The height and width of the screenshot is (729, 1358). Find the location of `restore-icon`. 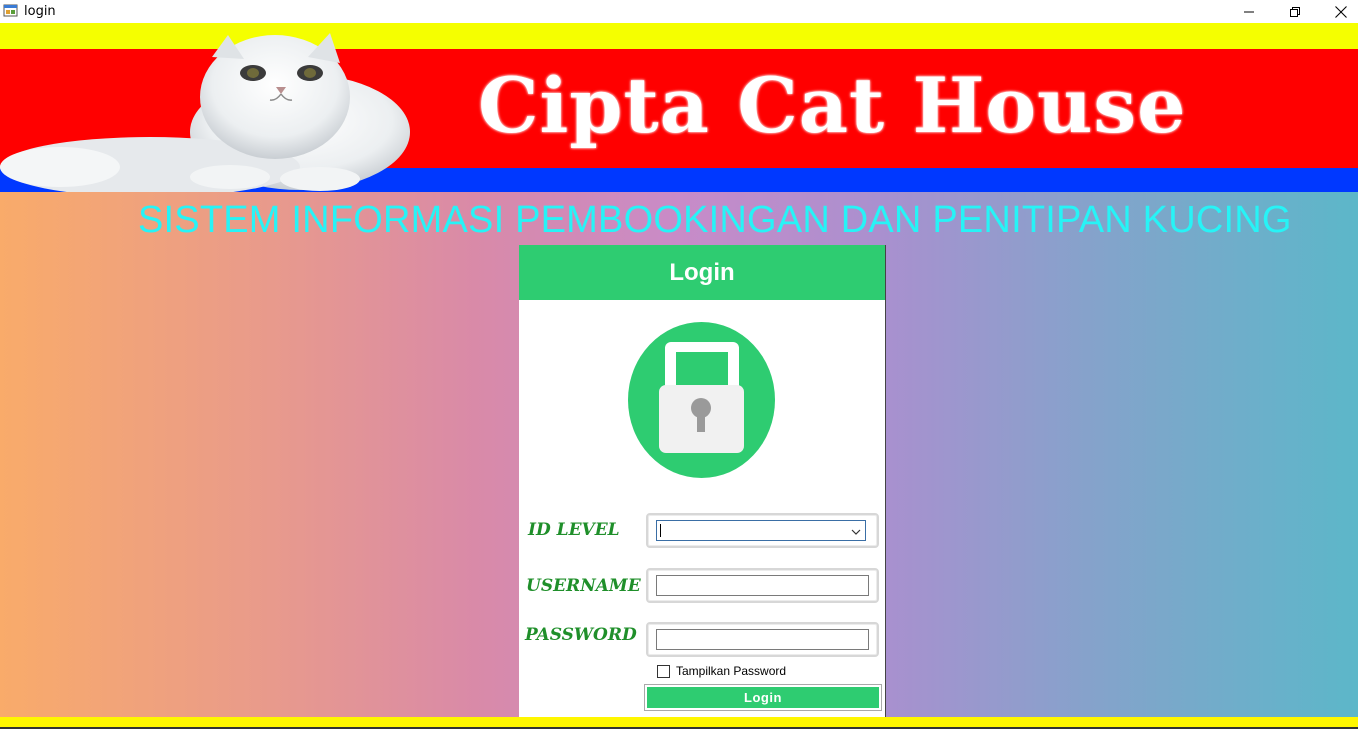

restore-icon is located at coordinates (1295, 11).